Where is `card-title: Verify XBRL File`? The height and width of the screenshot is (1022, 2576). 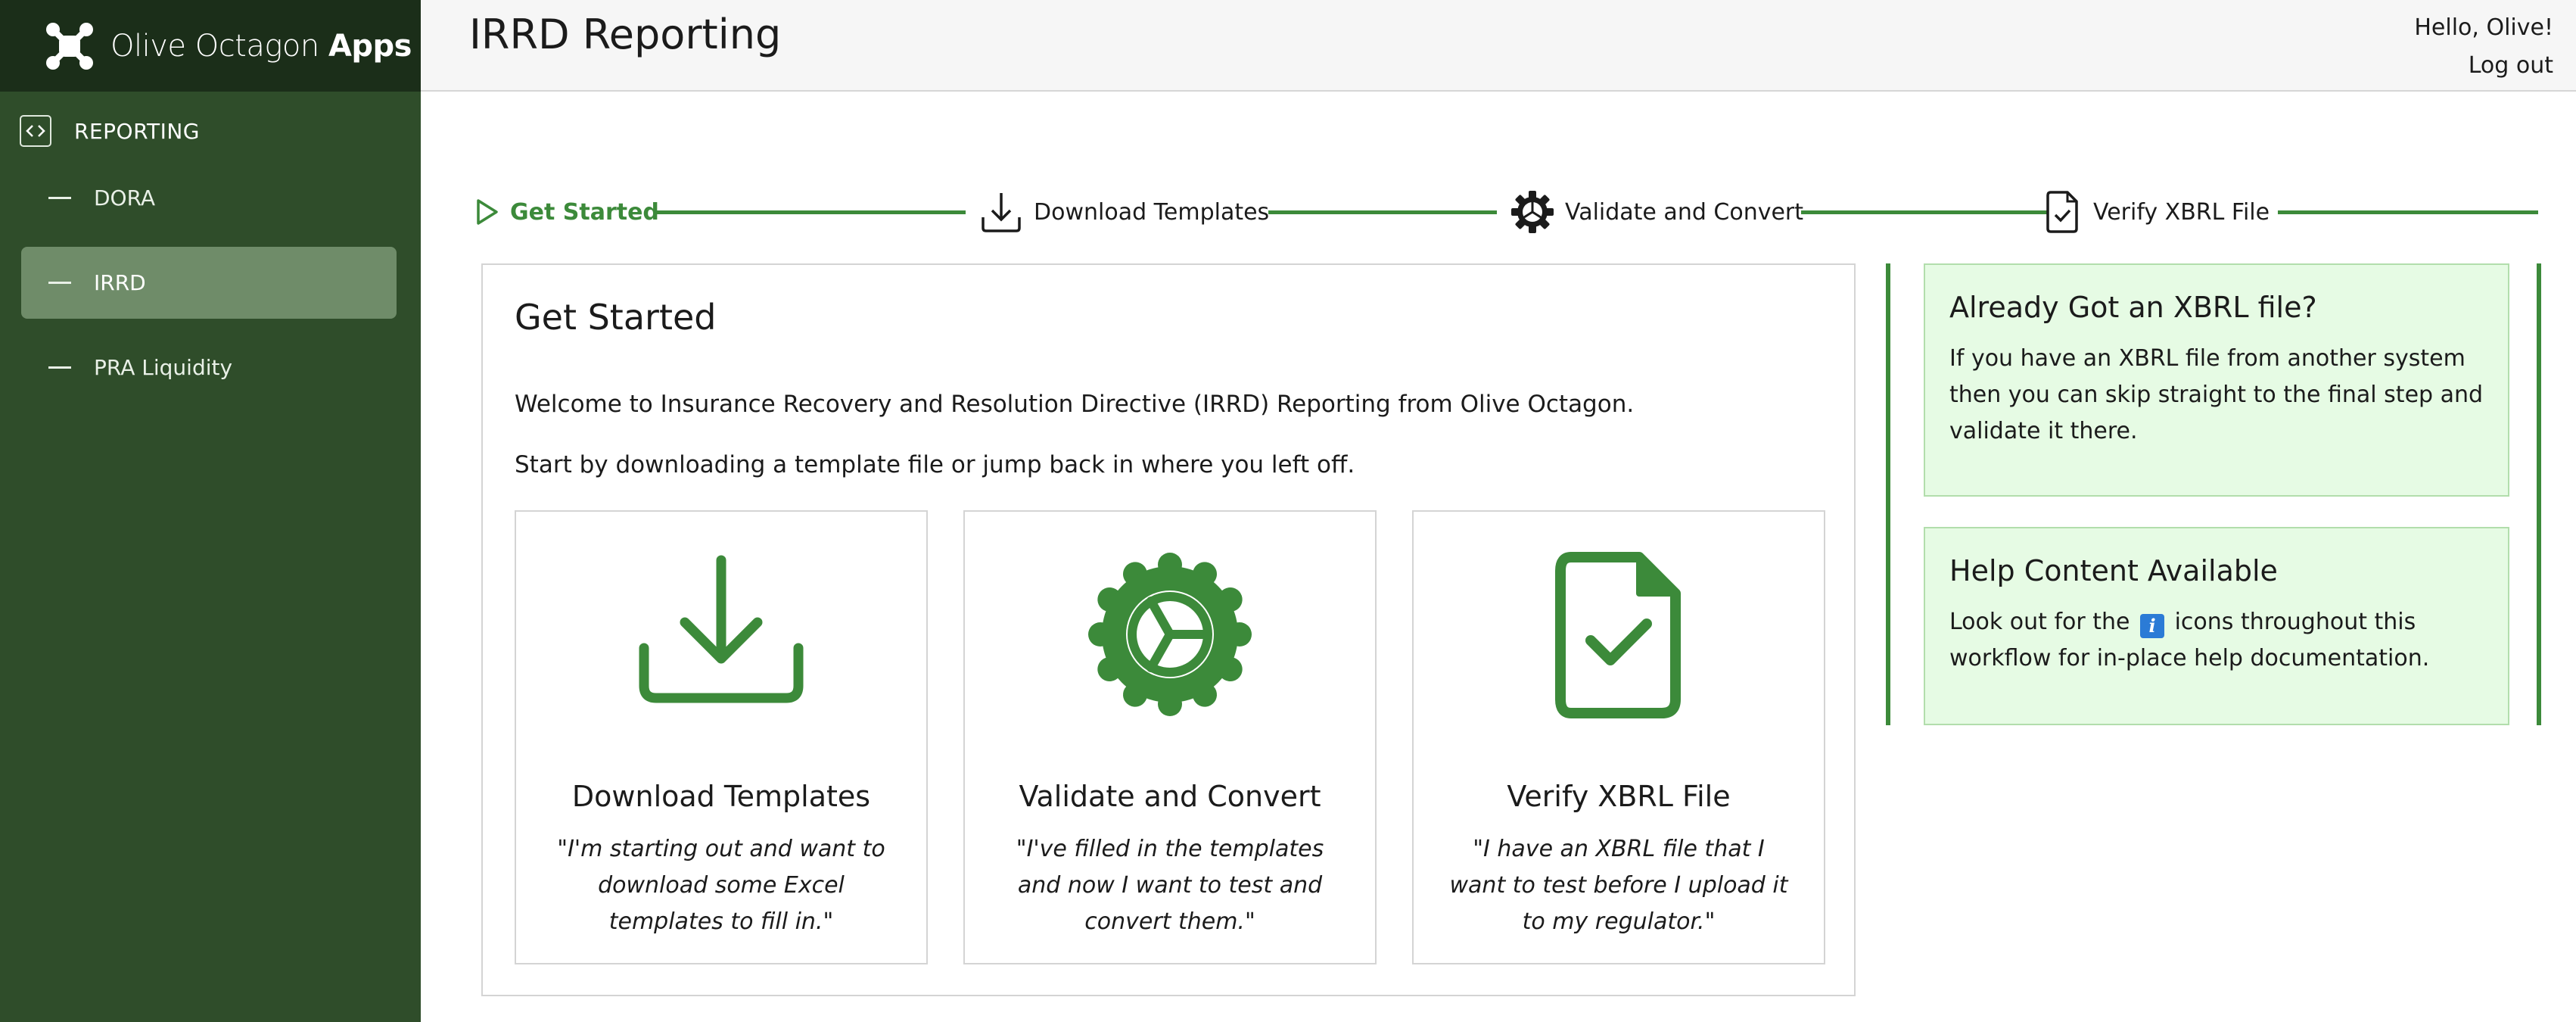 card-title: Verify XBRL File is located at coordinates (1619, 796).